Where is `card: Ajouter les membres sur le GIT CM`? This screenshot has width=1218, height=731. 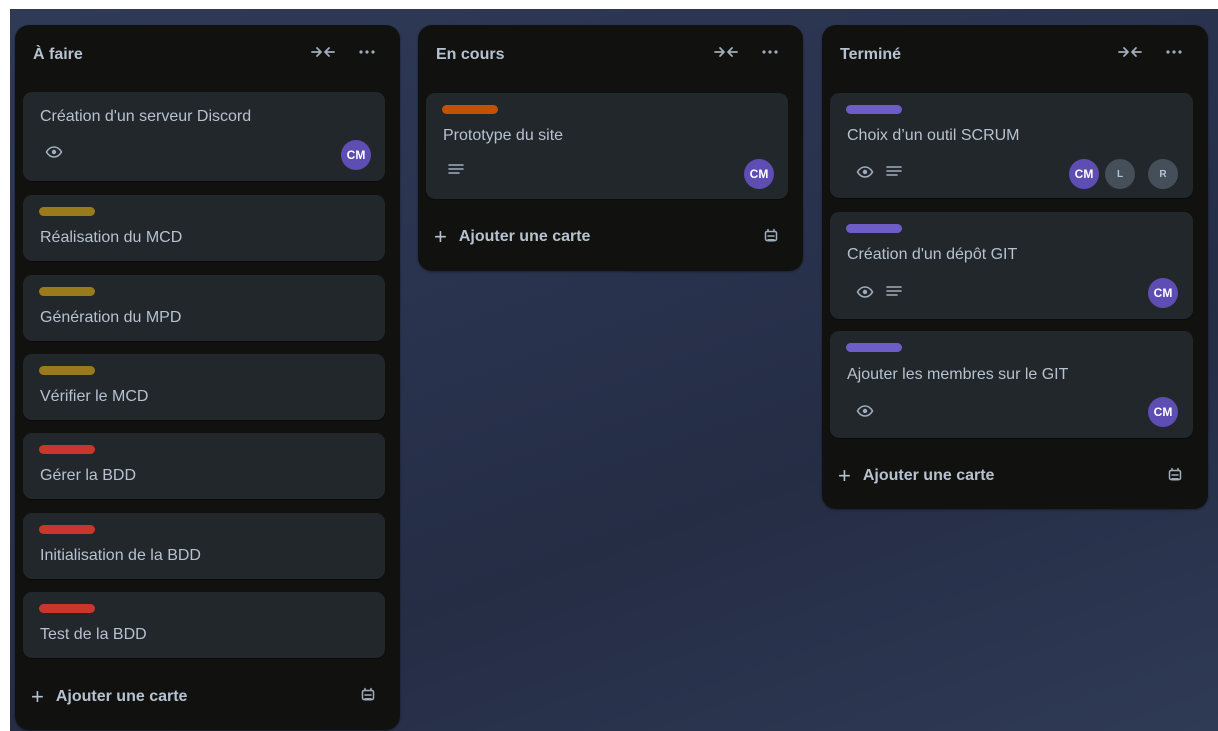
card: Ajouter les membres sur le GIT CM is located at coordinates (1011, 384).